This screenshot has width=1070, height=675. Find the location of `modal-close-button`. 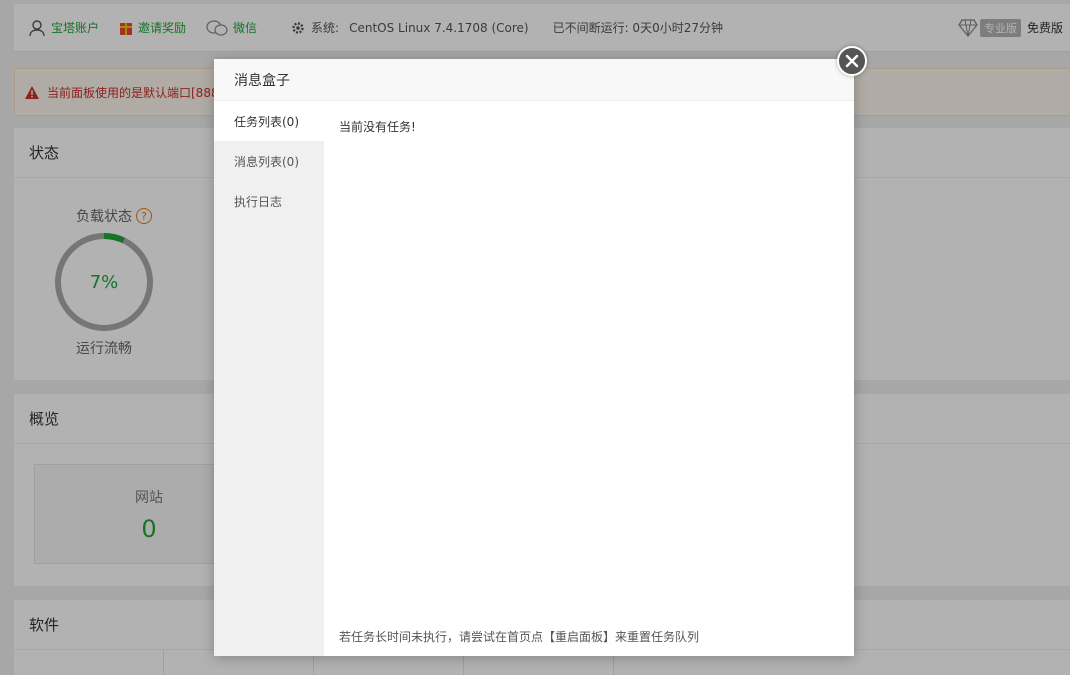

modal-close-button is located at coordinates (852, 61).